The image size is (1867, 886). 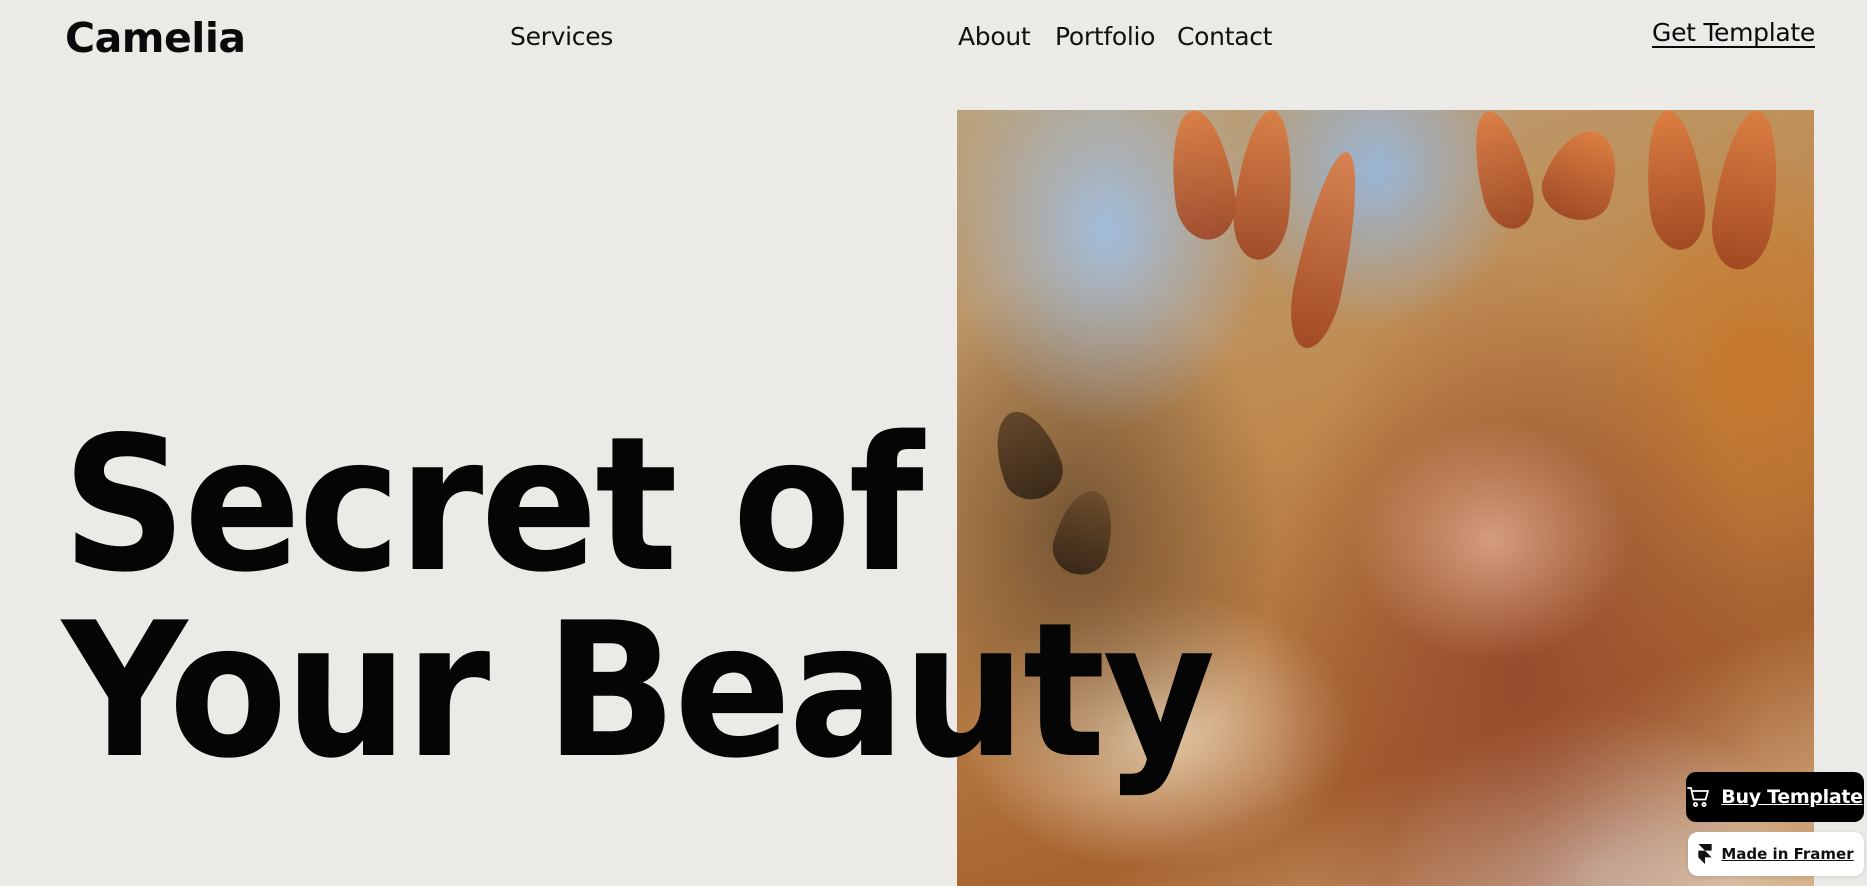 What do you see at coordinates (1733, 32) in the screenshot?
I see `get-template-link: Get Template` at bounding box center [1733, 32].